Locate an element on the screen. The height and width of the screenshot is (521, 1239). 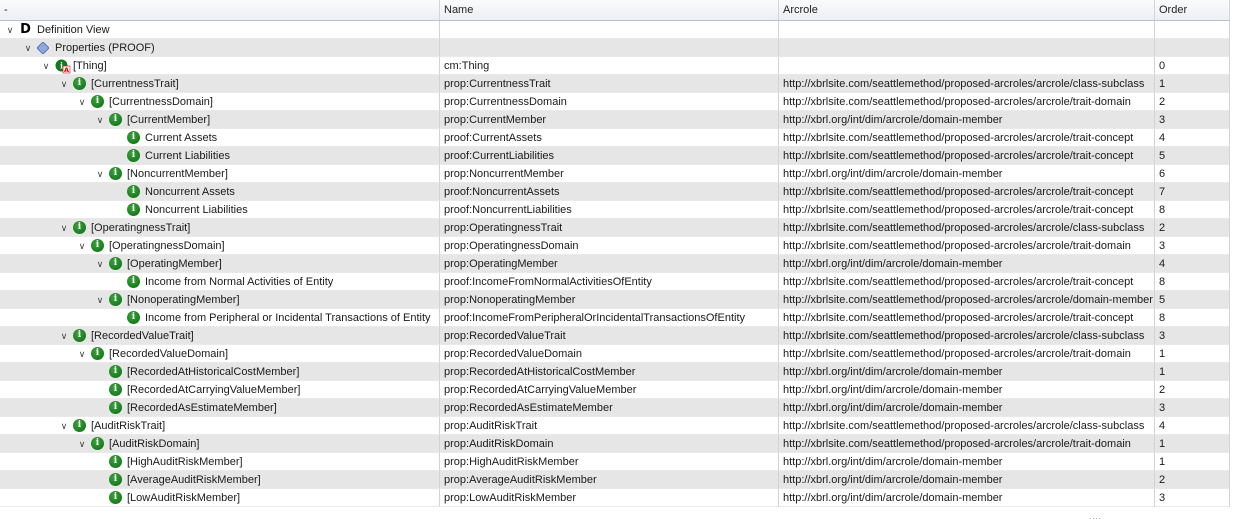
tree-node-label: Current Liabilities is located at coordinates (187, 156).